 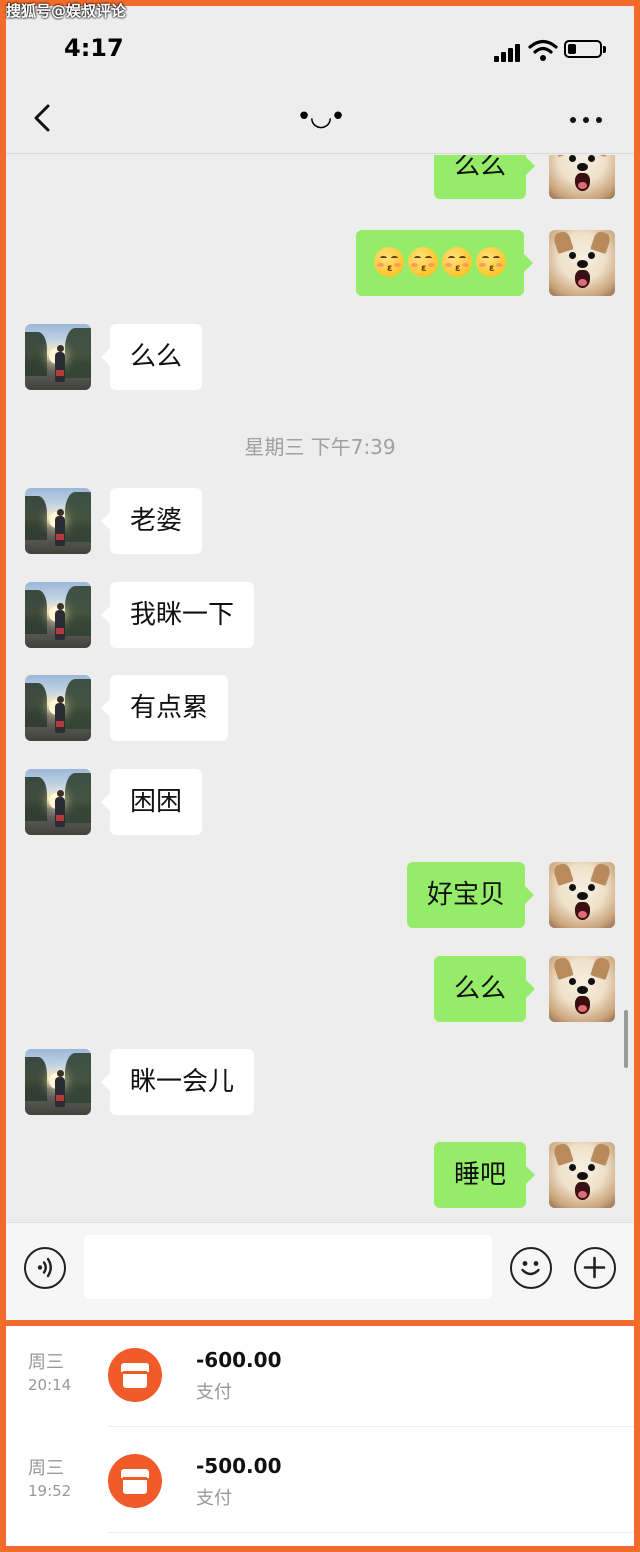 I want to click on message-bubble-incoming: 有点累, so click(x=164, y=708).